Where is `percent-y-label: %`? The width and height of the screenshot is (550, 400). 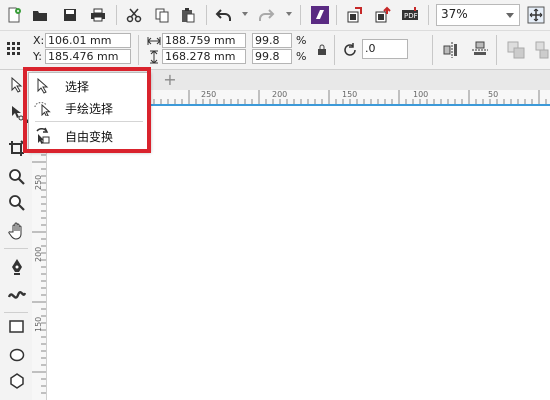 percent-y-label: % is located at coordinates (301, 56).